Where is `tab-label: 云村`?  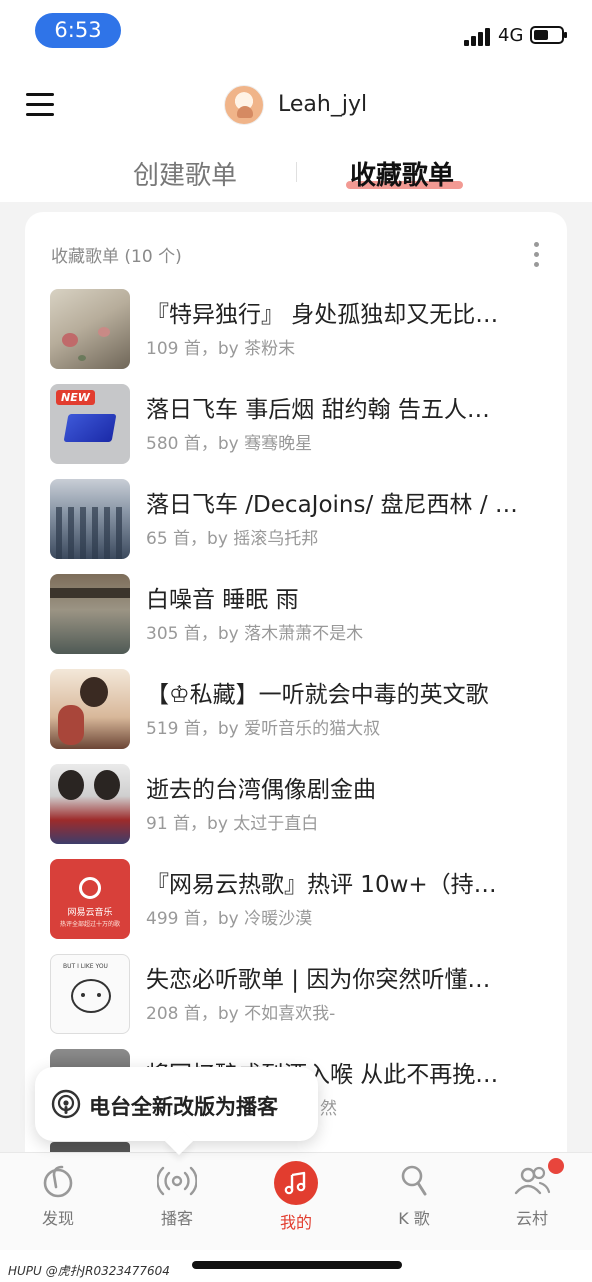 tab-label: 云村 is located at coordinates (531, 1218).